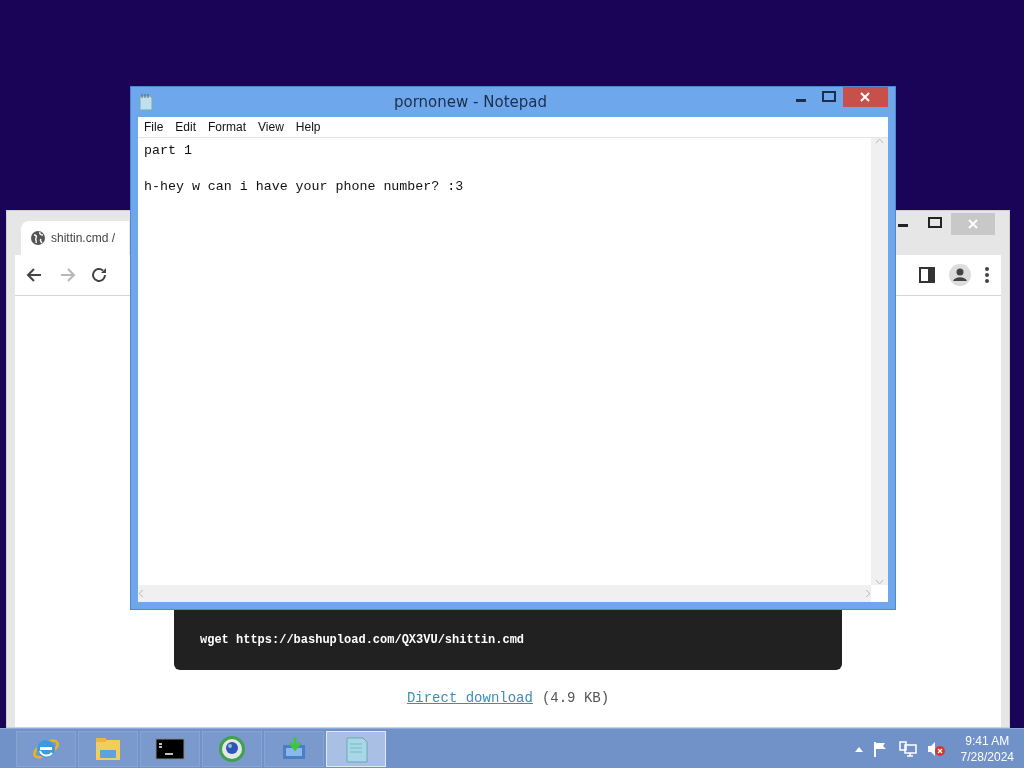 The height and width of the screenshot is (768, 1024). Describe the element at coordinates (927, 275) in the screenshot. I see `side-panel-icon` at that location.